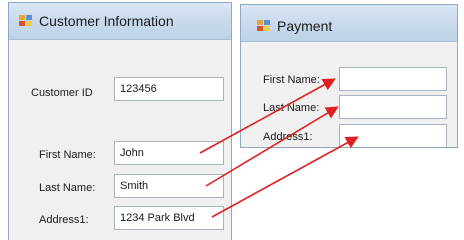  What do you see at coordinates (288, 137) in the screenshot?
I see `payment-address1-label: Address1:` at bounding box center [288, 137].